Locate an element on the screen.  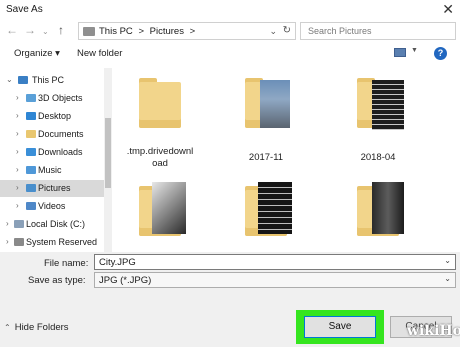
sidebar-item-label: Music is located at coordinates (50, 170).